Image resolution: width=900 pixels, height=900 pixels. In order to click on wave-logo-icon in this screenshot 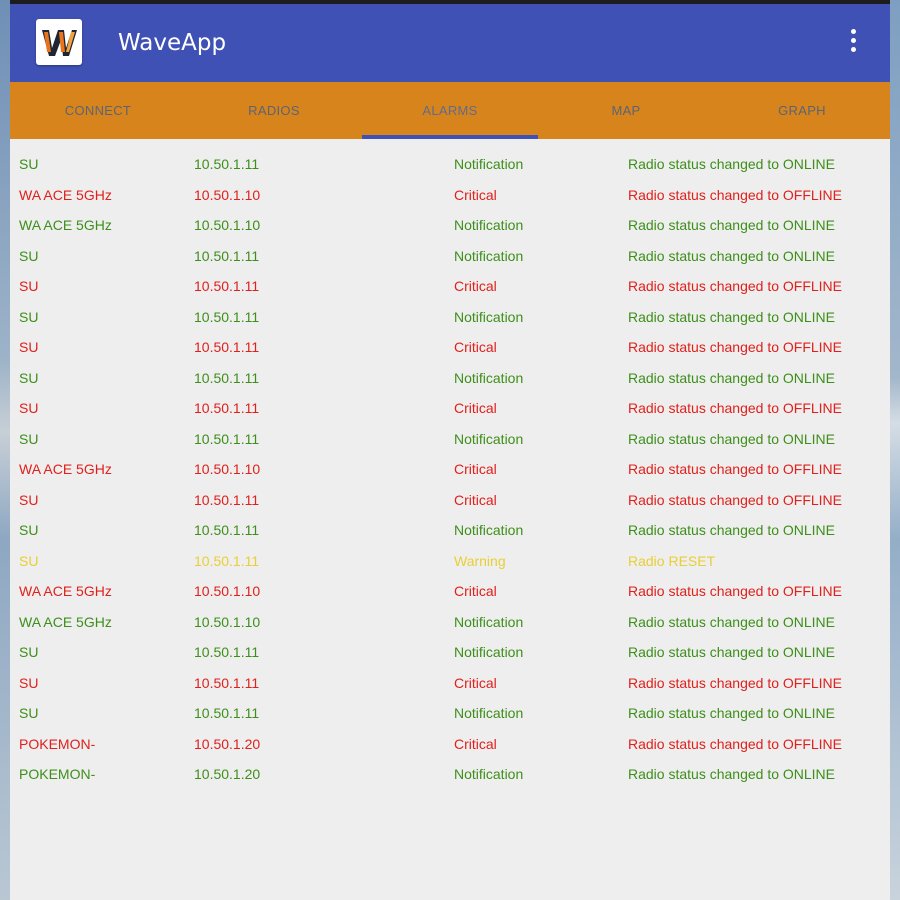, I will do `click(59, 42)`.